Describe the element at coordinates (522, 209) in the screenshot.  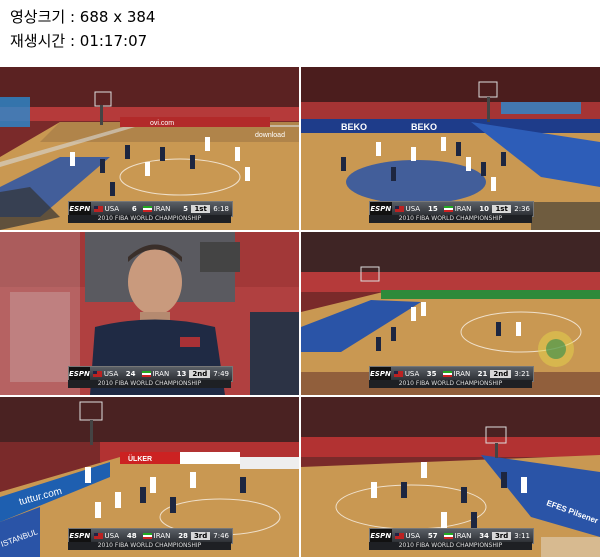
I see `label: 2:36` at that location.